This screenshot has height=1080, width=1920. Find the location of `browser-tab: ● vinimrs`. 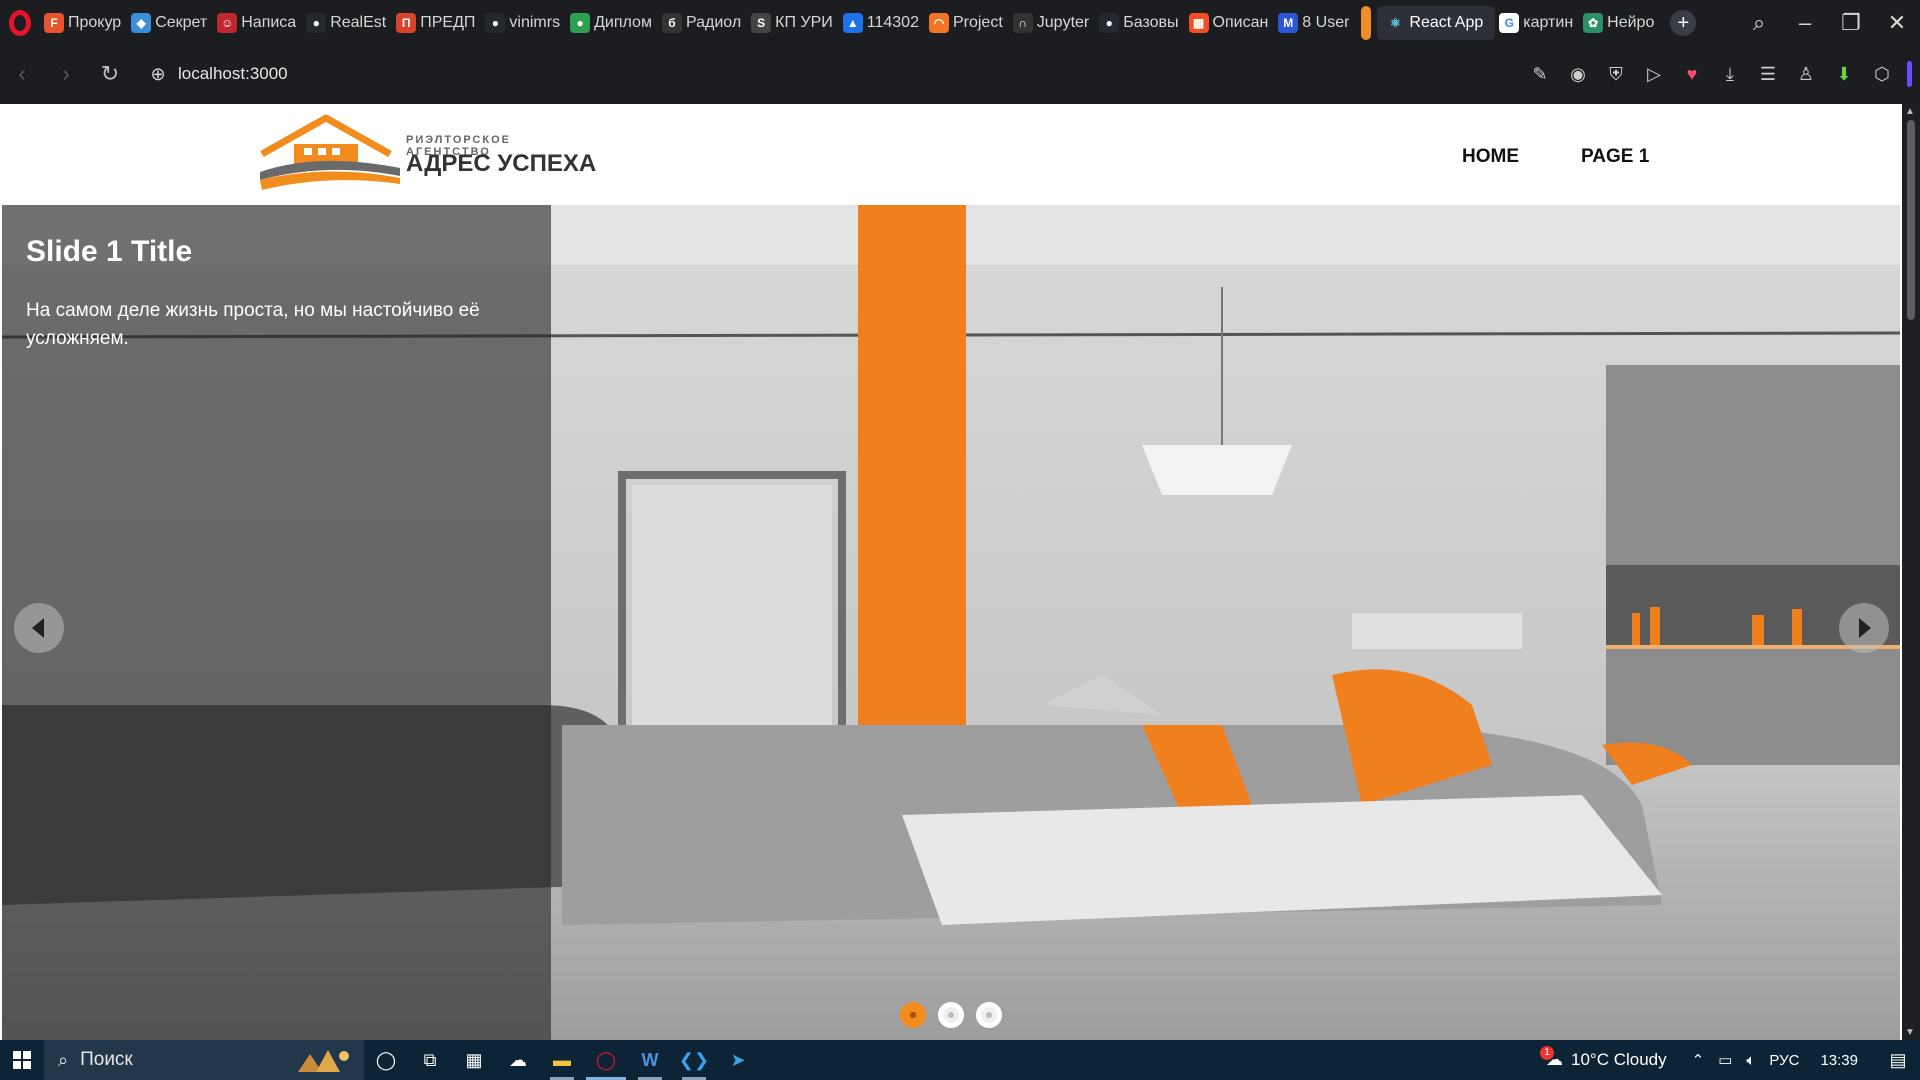

browser-tab: ● vinimrs is located at coordinates (523, 23).